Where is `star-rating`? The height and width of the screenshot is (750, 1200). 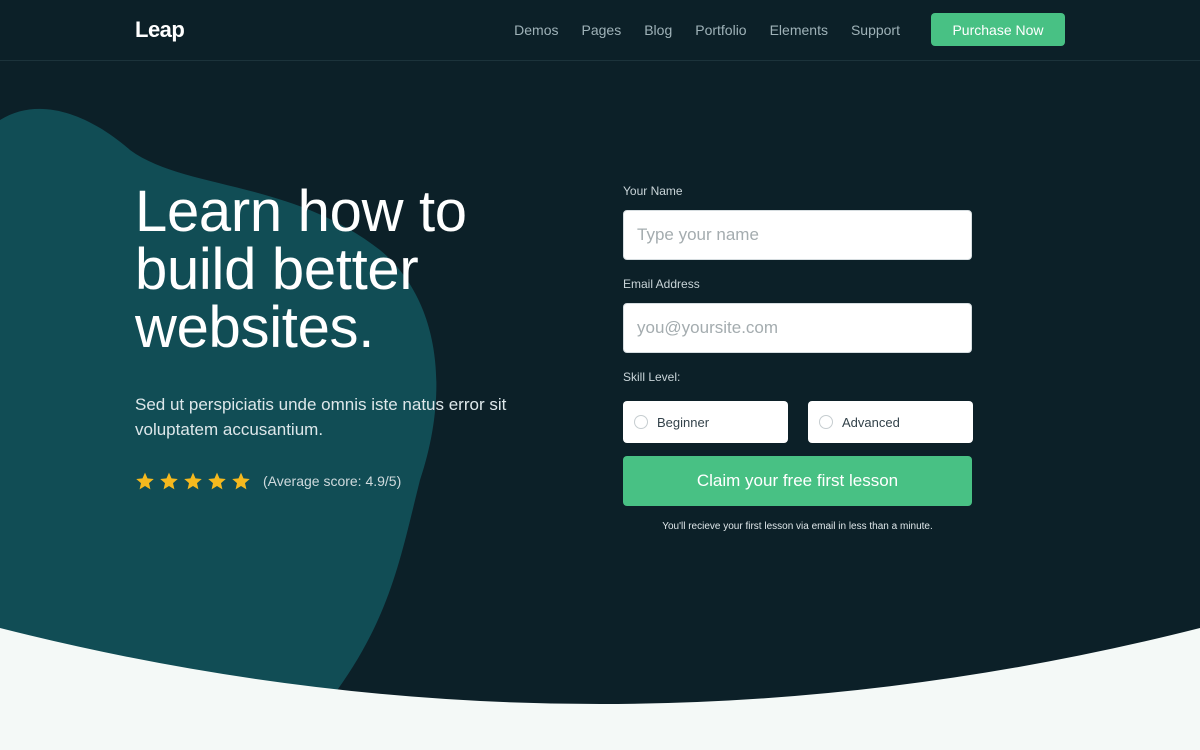 star-rating is located at coordinates (193, 481).